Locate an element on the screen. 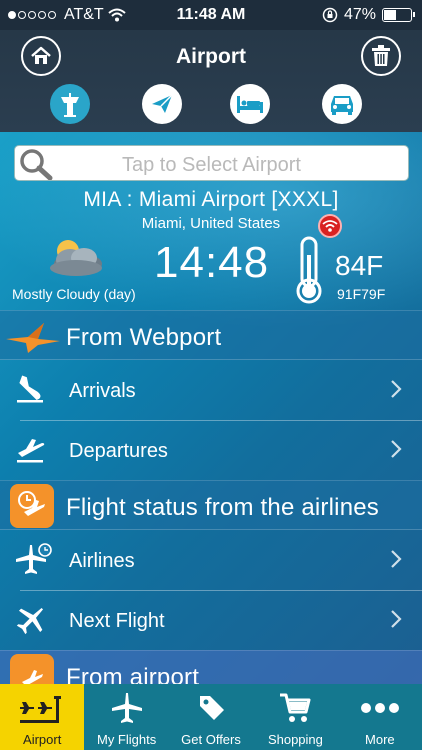  tag-icon is located at coordinates (212, 708).